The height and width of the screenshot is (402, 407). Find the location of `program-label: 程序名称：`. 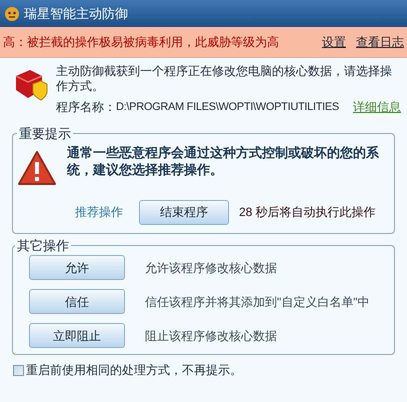

program-label: 程序名称： is located at coordinates (86, 107).